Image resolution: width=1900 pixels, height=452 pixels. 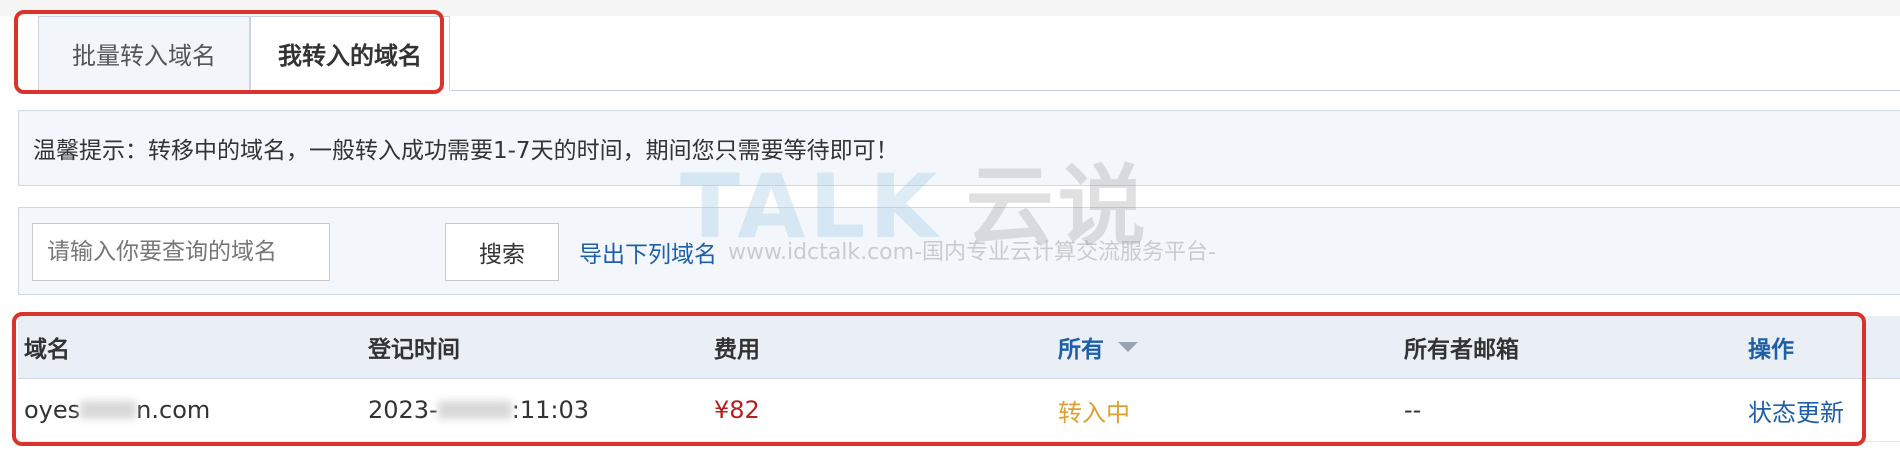 I want to click on export-domains-link: 导出下列域名, so click(x=648, y=252).